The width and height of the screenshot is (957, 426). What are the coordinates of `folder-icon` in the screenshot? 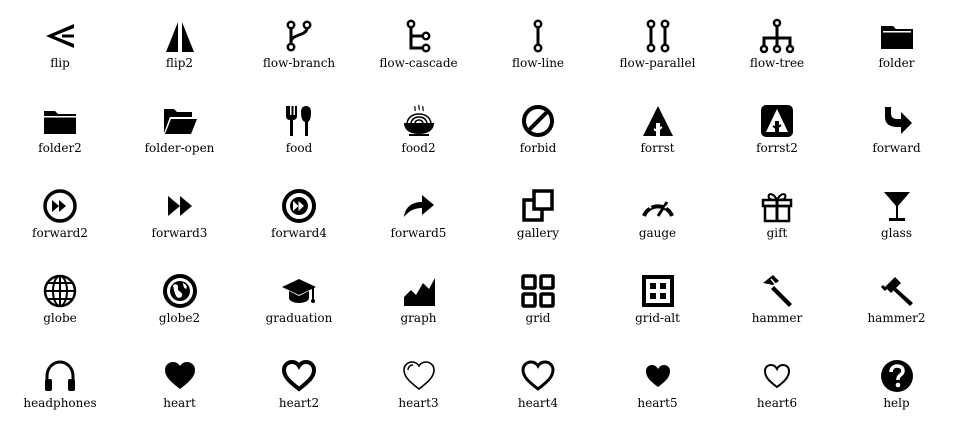 It's located at (896, 37).